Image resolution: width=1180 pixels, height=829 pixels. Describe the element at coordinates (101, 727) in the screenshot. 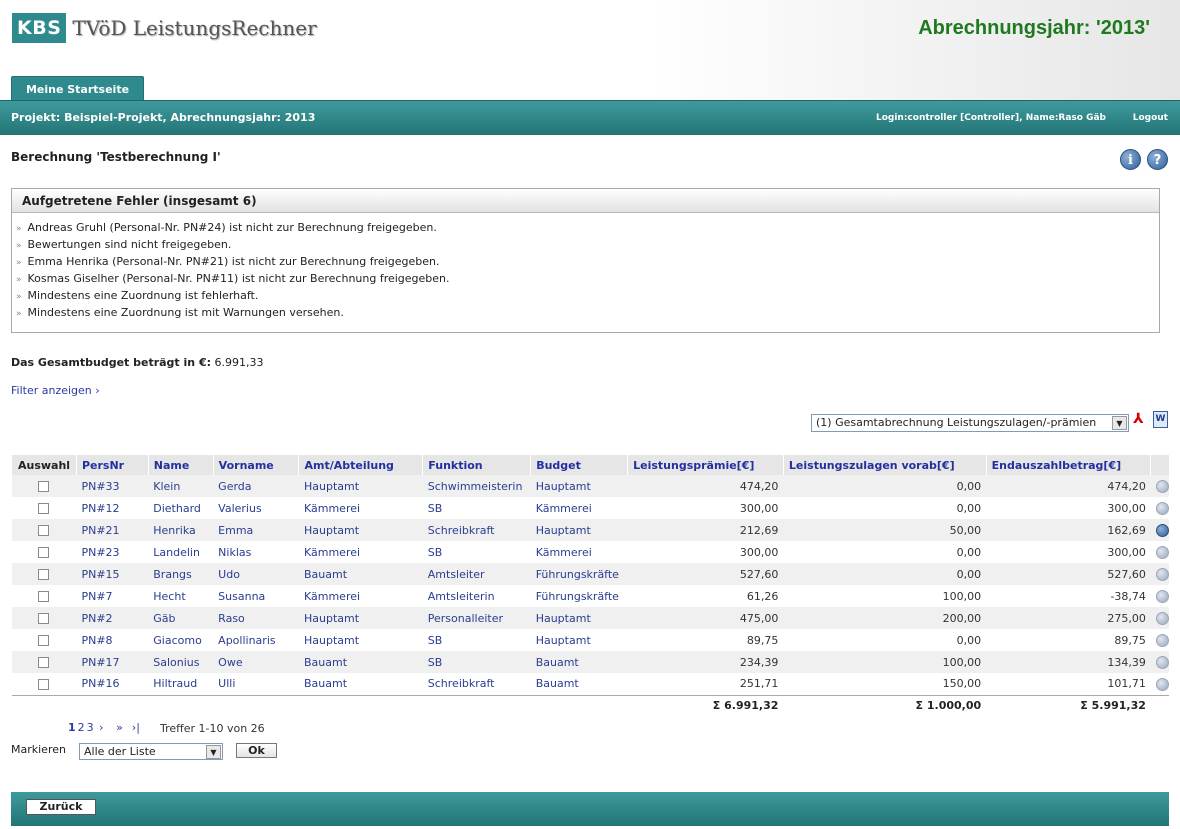

I see `next-page-icon: ›` at that location.